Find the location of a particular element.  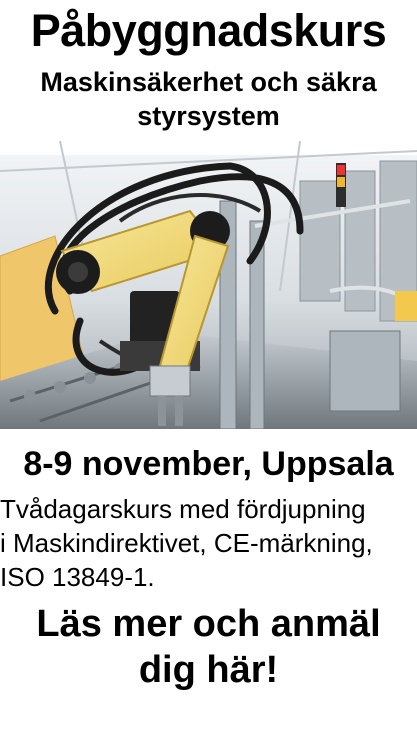

description-line-2: i Maskindirektivet, CE-märkning, is located at coordinates (186, 543).